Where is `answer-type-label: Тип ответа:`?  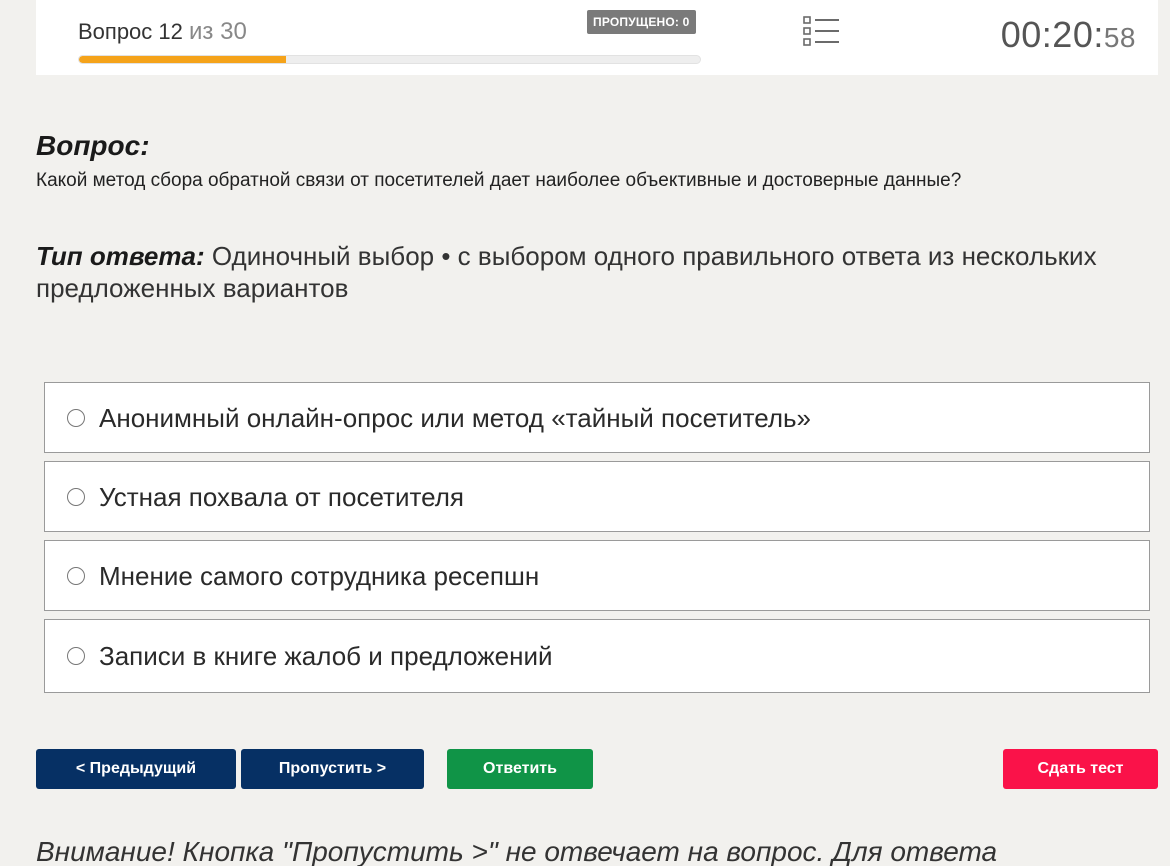
answer-type-label: Тип ответа: is located at coordinates (120, 256).